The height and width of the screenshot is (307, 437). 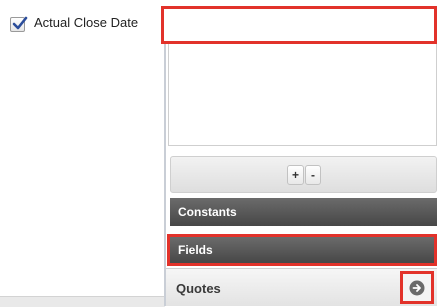 What do you see at coordinates (313, 175) in the screenshot?
I see `remove-button: -` at bounding box center [313, 175].